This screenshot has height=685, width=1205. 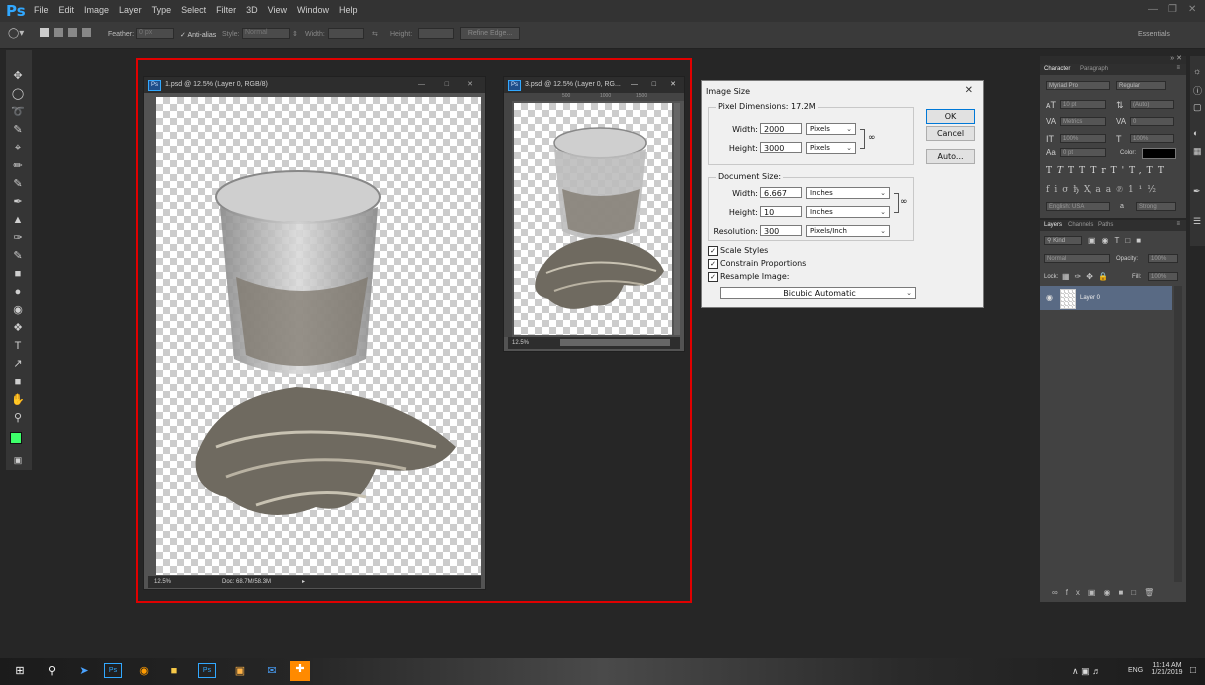 What do you see at coordinates (18, 94) in the screenshot?
I see `marquee-tool-icon: ◯` at bounding box center [18, 94].